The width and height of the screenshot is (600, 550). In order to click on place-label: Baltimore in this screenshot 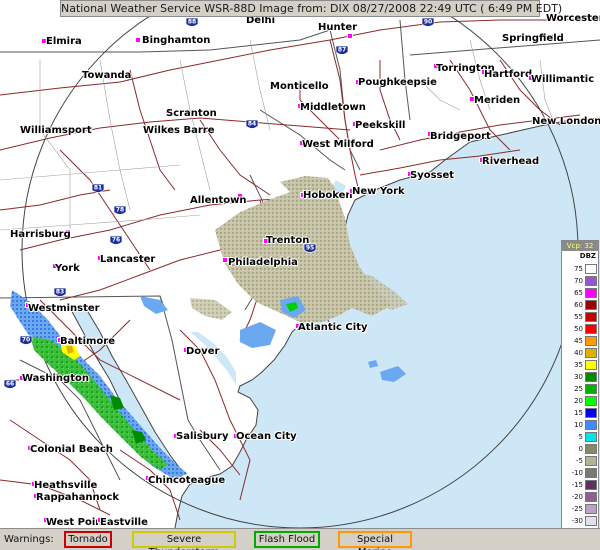, I will do `click(88, 341)`.